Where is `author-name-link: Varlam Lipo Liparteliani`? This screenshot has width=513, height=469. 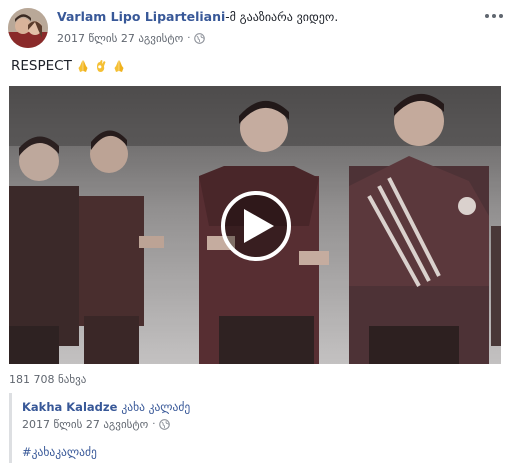
author-name-link: Varlam Lipo Liparteliani is located at coordinates (141, 16).